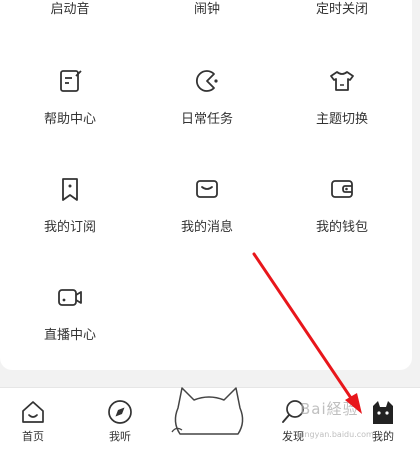 This screenshot has width=420, height=451. I want to click on pacman-icon, so click(206, 81).